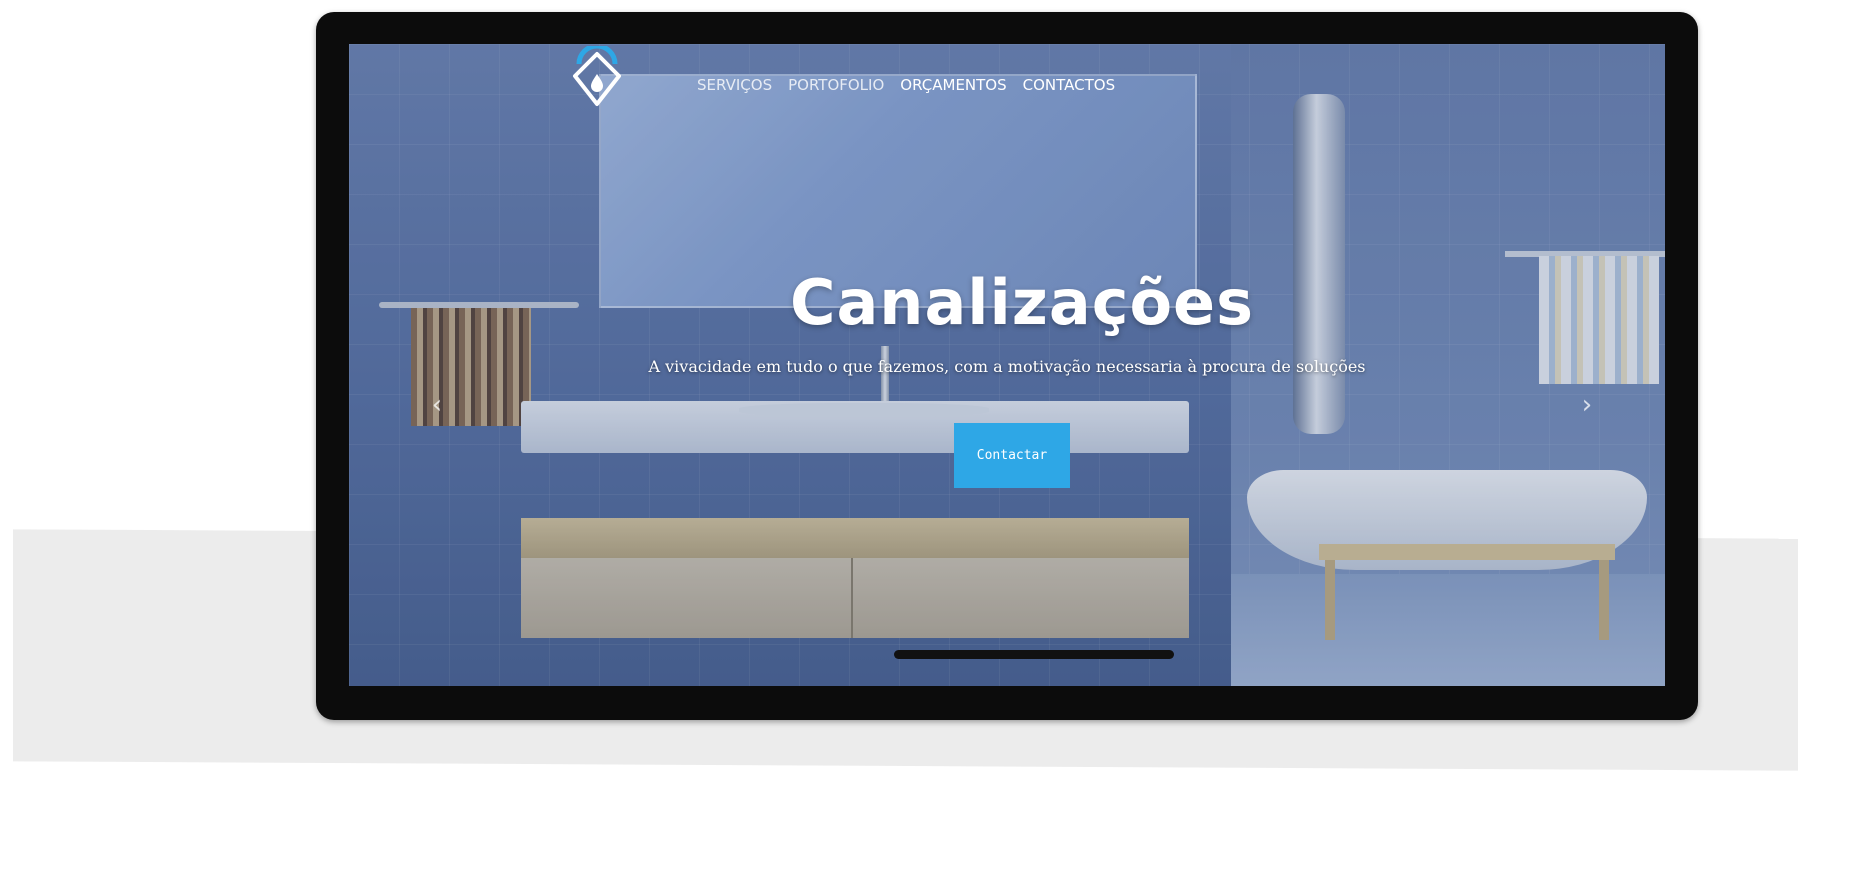 The width and height of the screenshot is (1866, 896). What do you see at coordinates (836, 85) in the screenshot?
I see `nav-item-portofolio: PORTOFOLIO` at bounding box center [836, 85].